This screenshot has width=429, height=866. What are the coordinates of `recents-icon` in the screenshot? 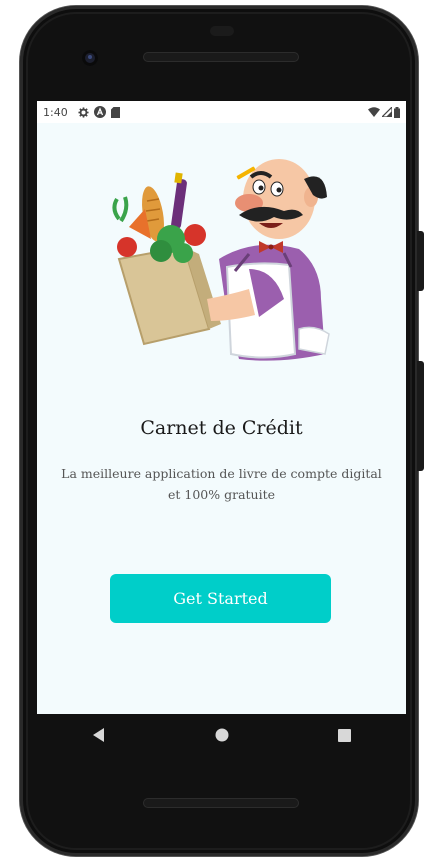 It's located at (344, 736).